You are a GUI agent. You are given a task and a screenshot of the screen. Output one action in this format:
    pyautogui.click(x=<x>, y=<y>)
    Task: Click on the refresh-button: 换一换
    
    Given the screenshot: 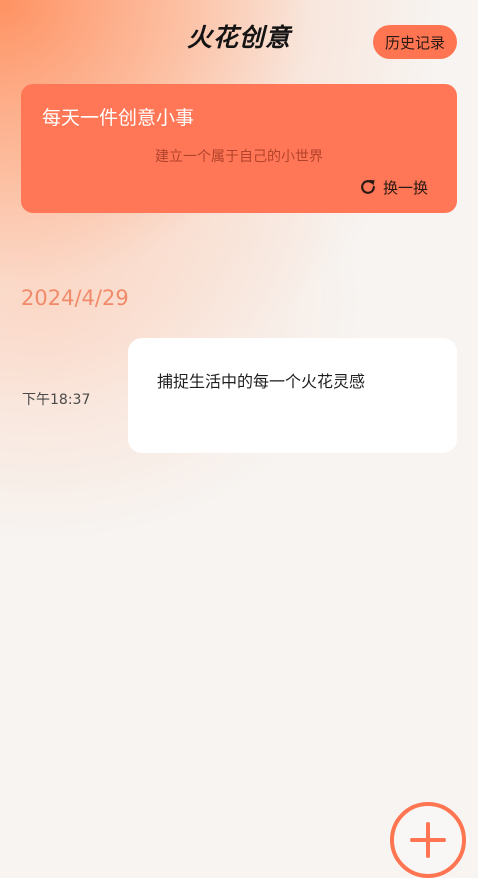 What is the action you would take?
    pyautogui.click(x=393, y=187)
    